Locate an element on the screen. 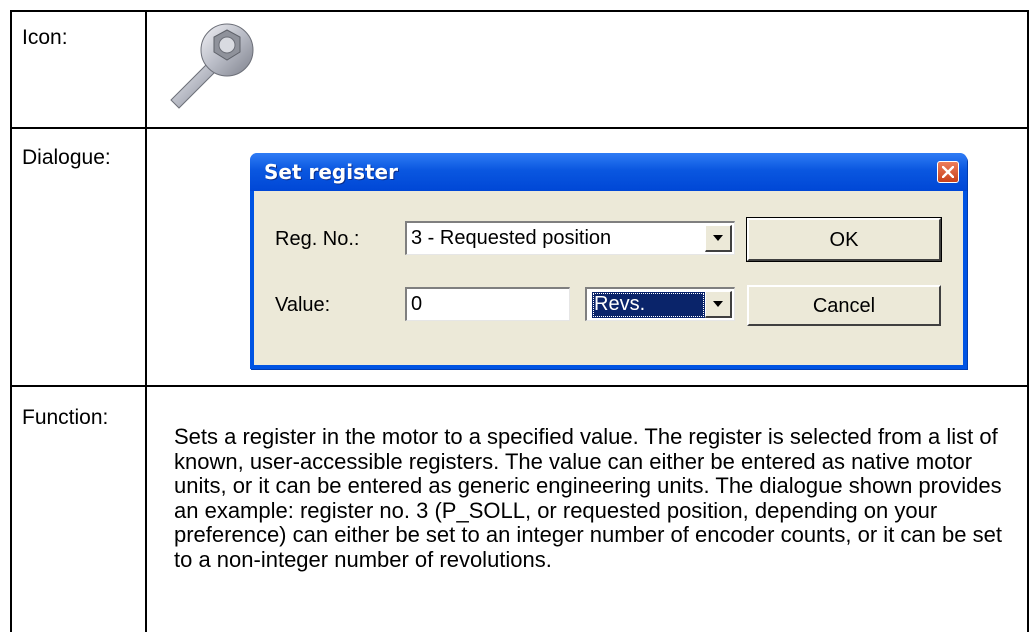 Image resolution: width=1029 pixels, height=632 pixels. unit-select-value: Revs. is located at coordinates (620, 304).